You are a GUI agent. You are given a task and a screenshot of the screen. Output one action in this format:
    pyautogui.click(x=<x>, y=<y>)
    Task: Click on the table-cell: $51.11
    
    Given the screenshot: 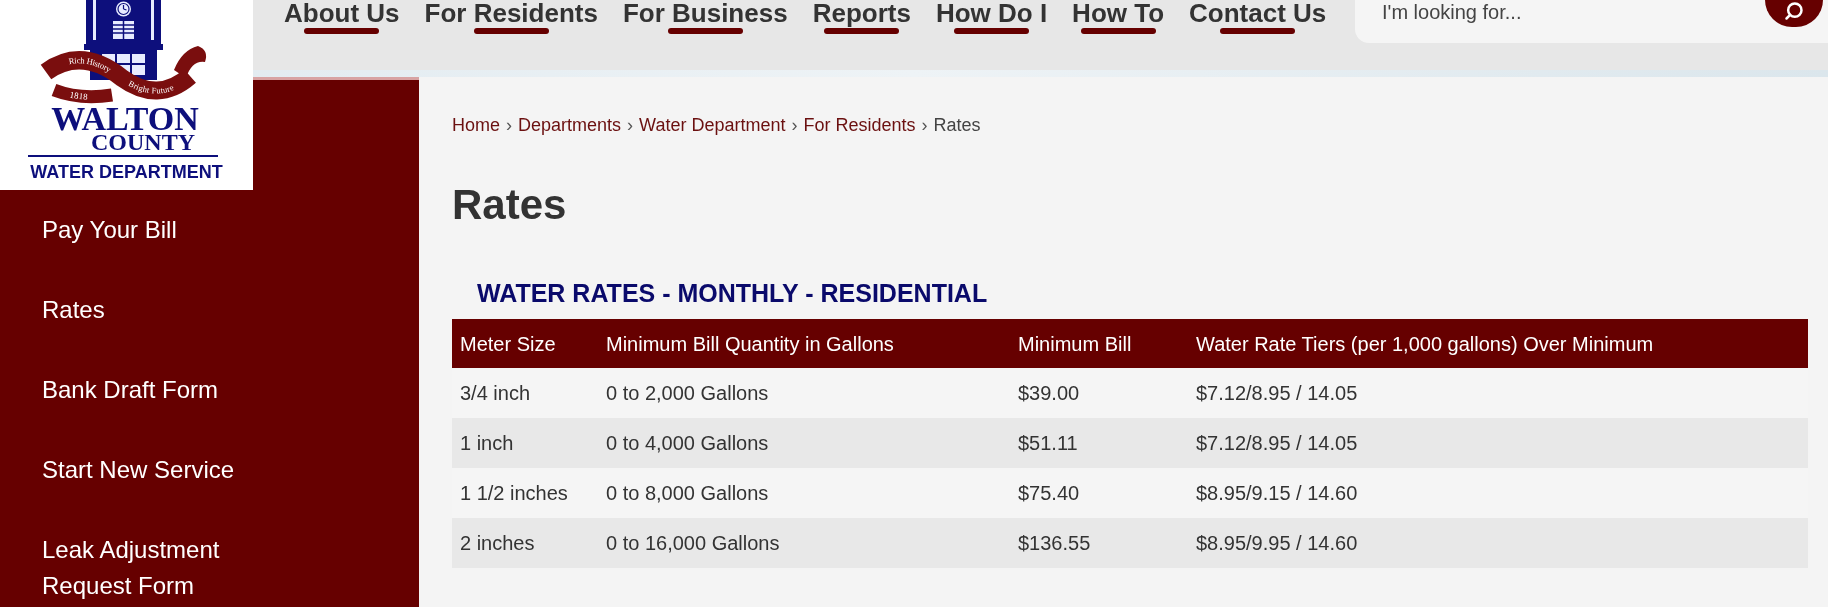 What is the action you would take?
    pyautogui.click(x=1099, y=443)
    